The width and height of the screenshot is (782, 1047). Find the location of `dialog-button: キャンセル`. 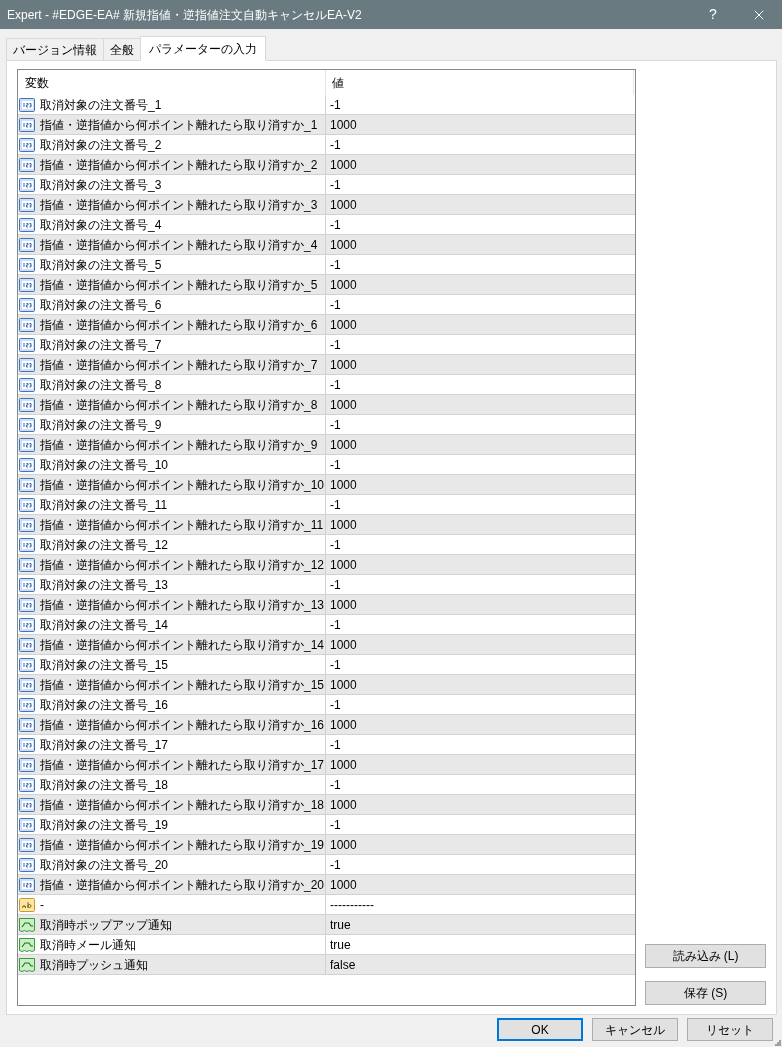

dialog-button: キャンセル is located at coordinates (635, 1029).